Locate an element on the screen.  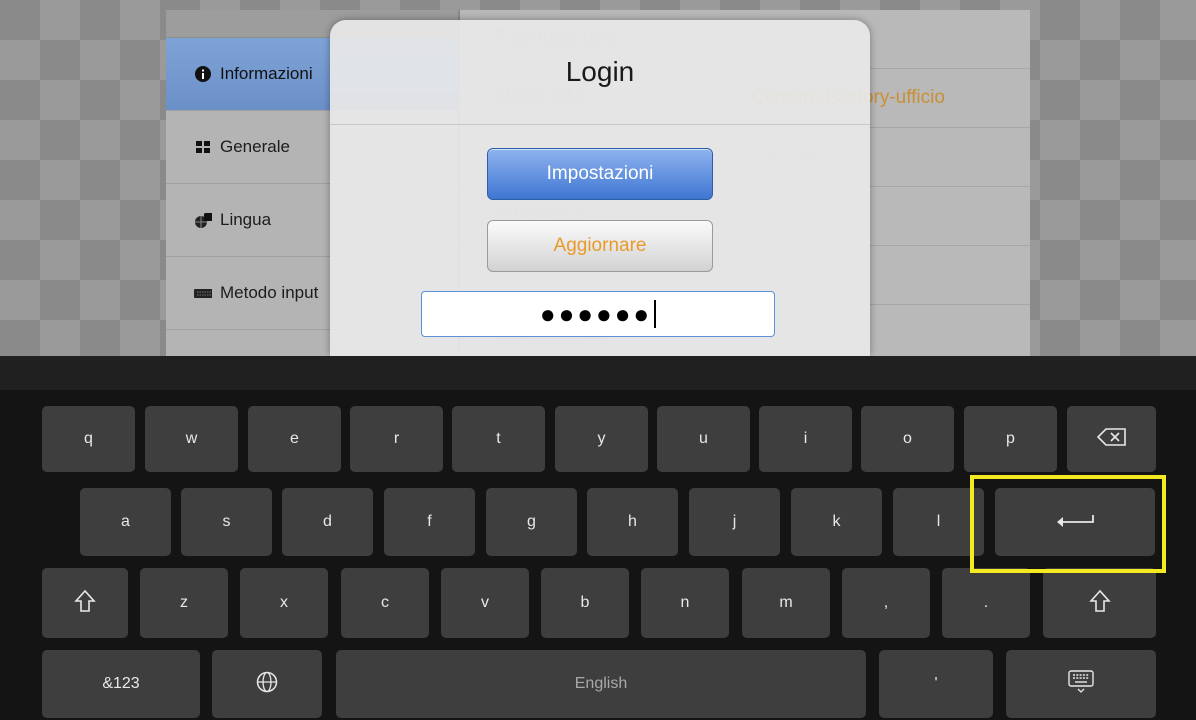
key-k: k is located at coordinates (836, 522).